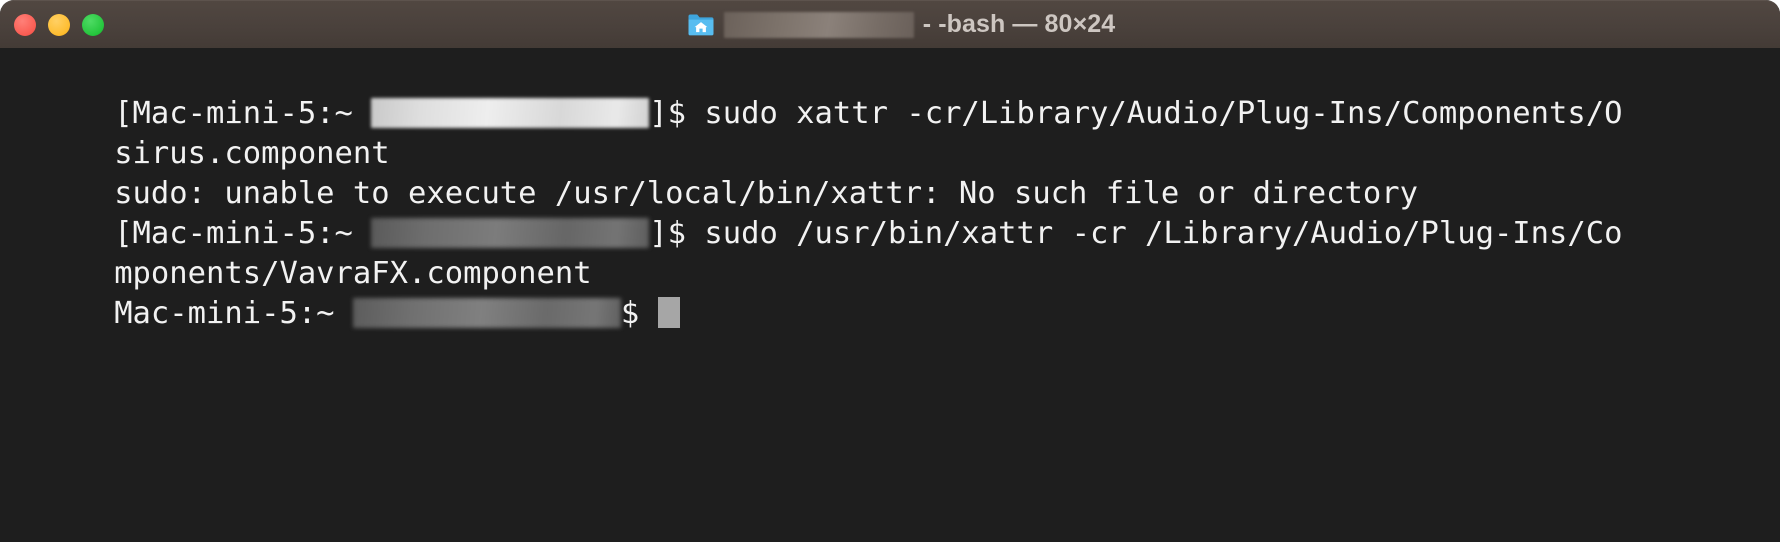 This screenshot has height=542, width=1780. I want to click on prompt-symbol: $, so click(639, 313).